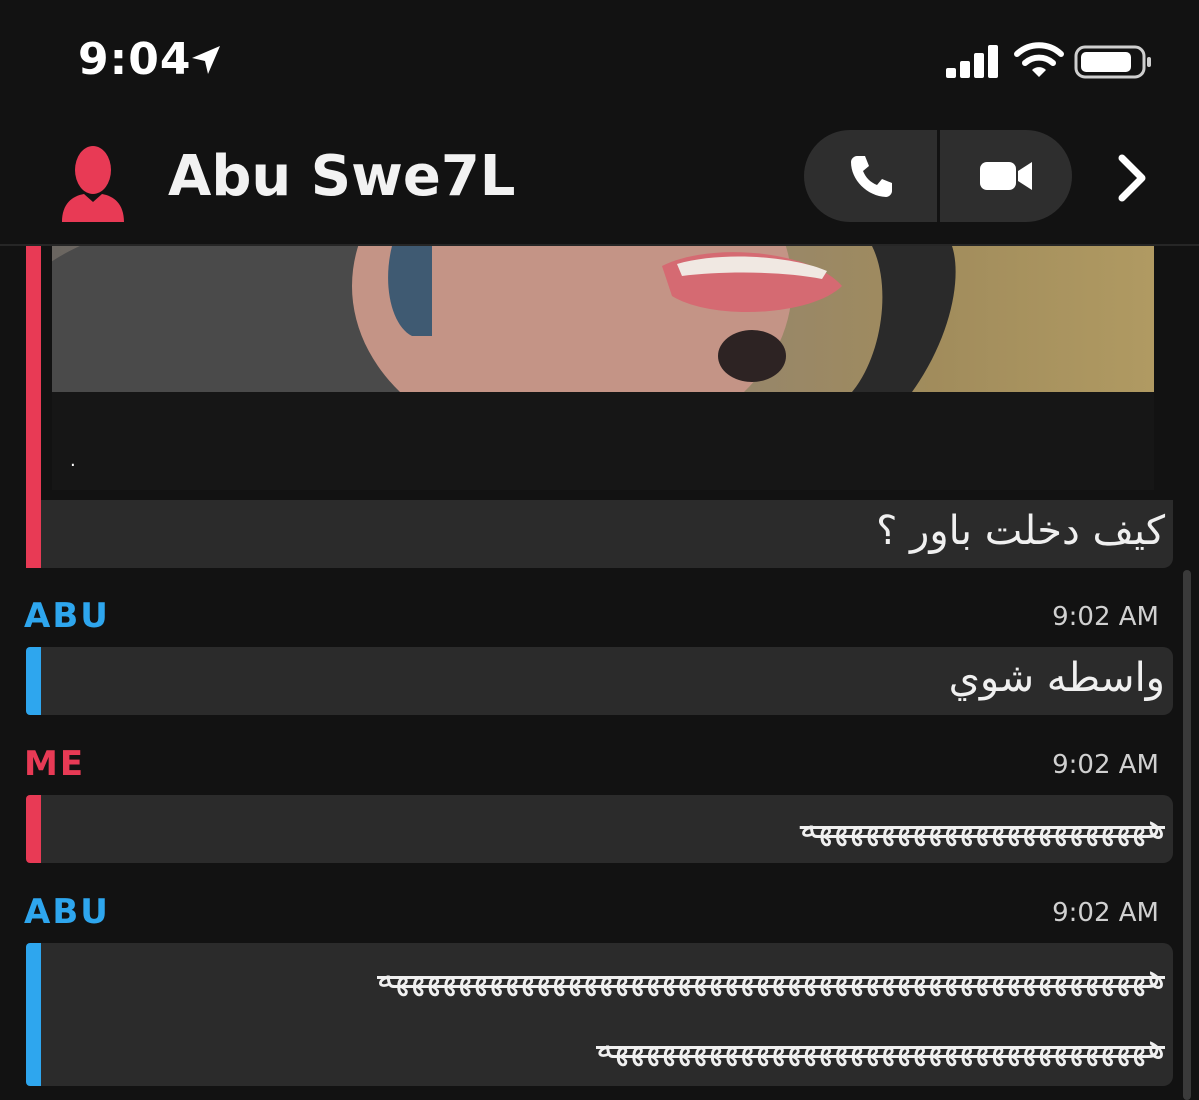  Describe the element at coordinates (880, 1047) in the screenshot. I see `message-text-line: هههههههههههههههههههههههههههههههههههه` at that location.